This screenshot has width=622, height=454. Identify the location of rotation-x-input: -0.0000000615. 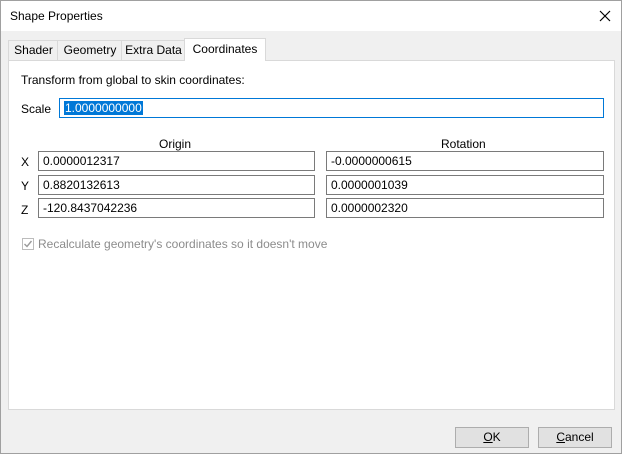
(465, 161).